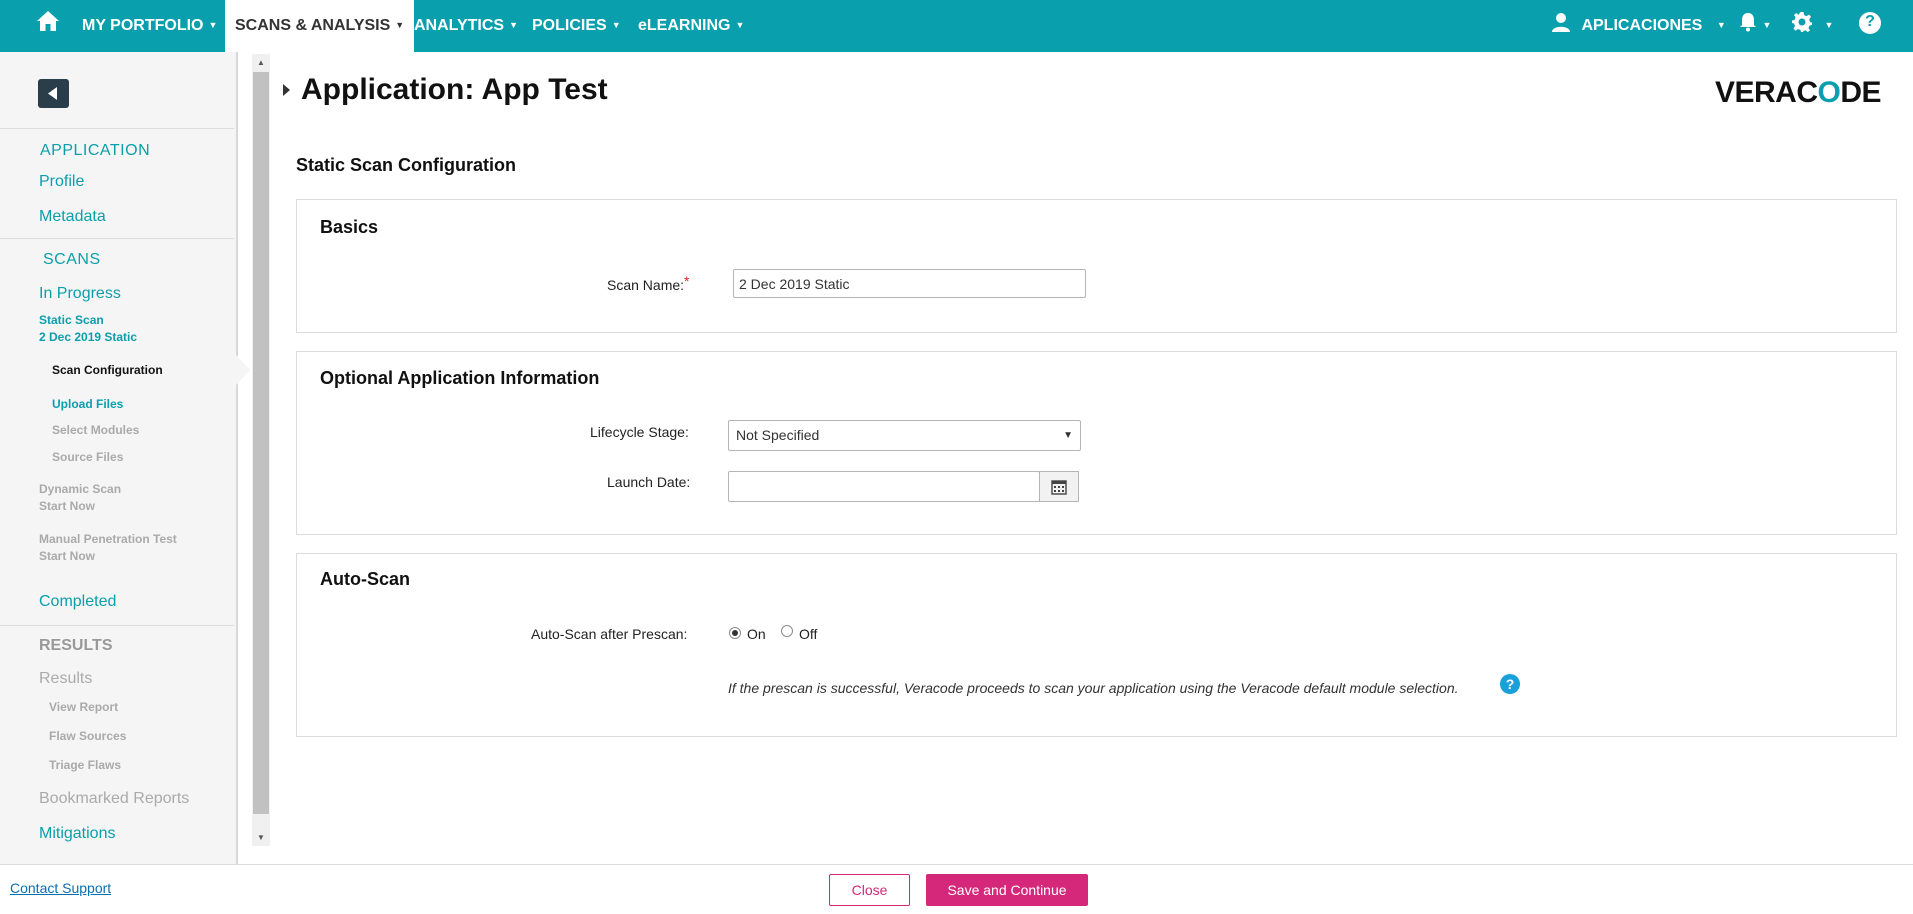 The image size is (1913, 914). What do you see at coordinates (1068, 435) in the screenshot?
I see `dropdown-arrow-icon: ▼` at bounding box center [1068, 435].